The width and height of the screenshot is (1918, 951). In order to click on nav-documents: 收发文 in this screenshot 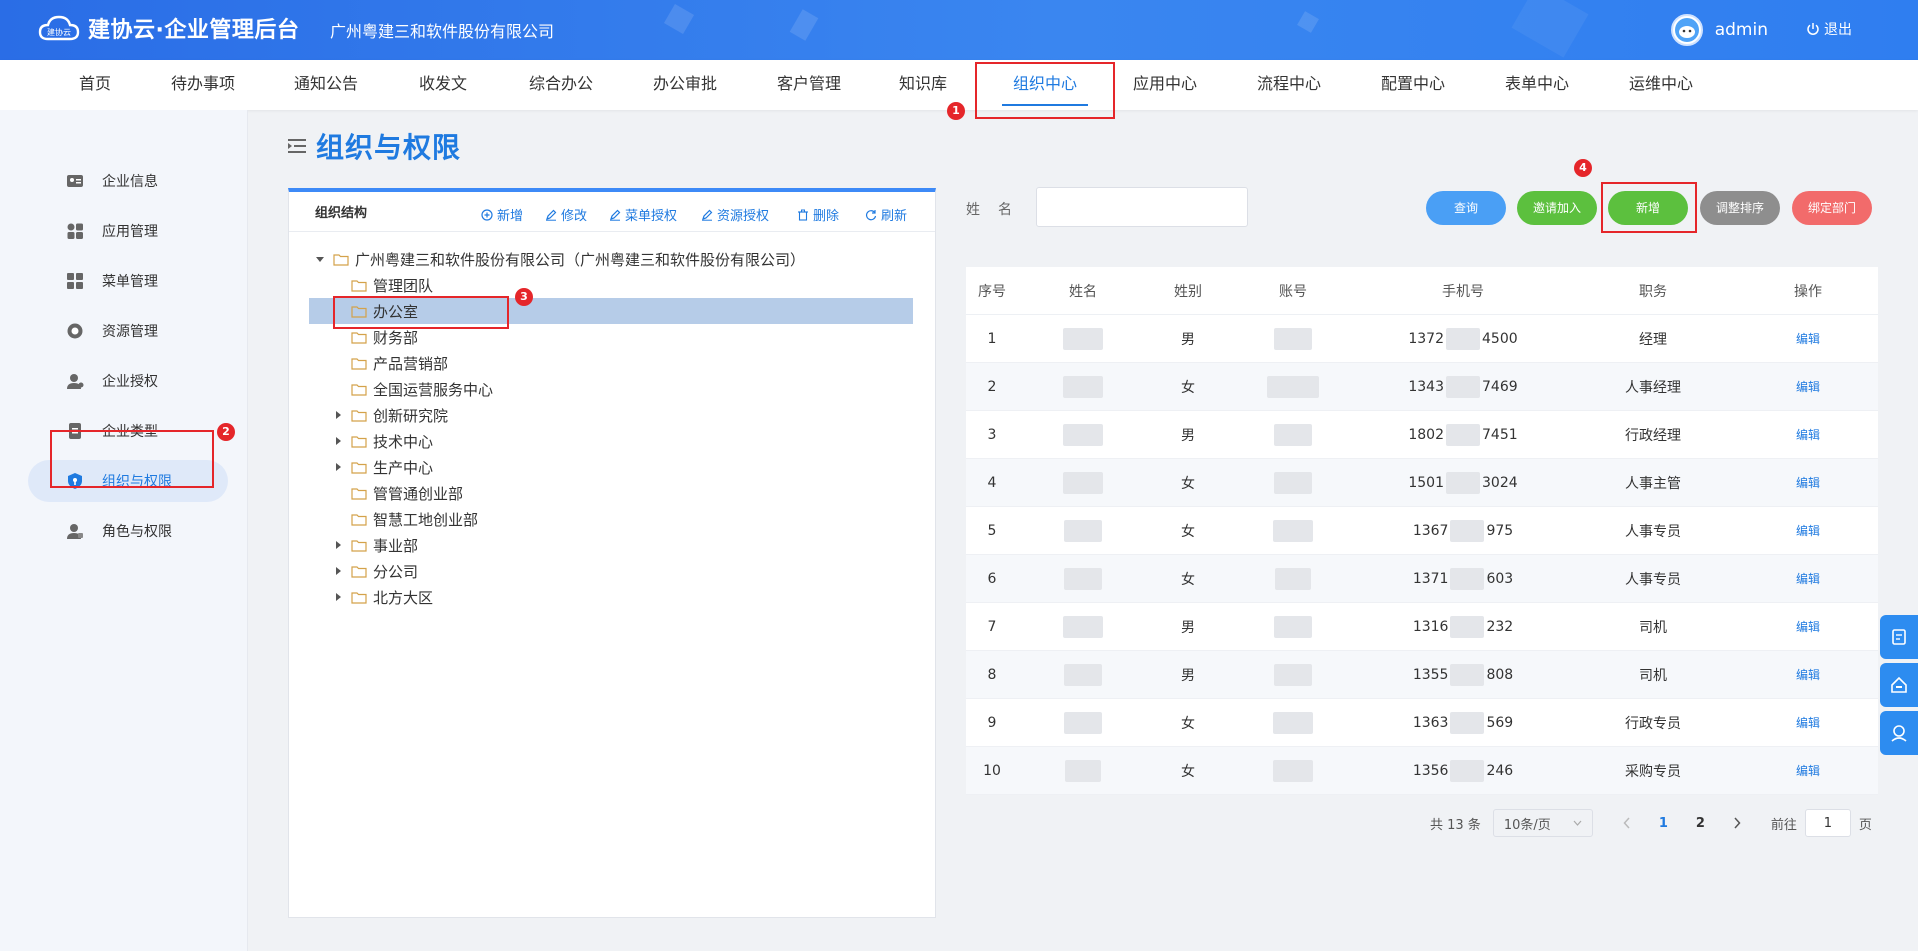, I will do `click(443, 85)`.